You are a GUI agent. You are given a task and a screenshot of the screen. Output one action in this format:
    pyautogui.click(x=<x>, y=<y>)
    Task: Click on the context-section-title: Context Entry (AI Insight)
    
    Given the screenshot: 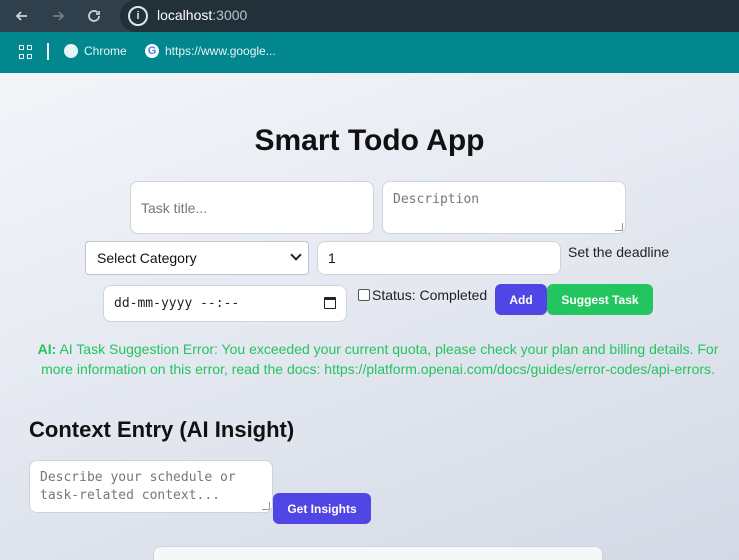 What is the action you would take?
    pyautogui.click(x=162, y=429)
    